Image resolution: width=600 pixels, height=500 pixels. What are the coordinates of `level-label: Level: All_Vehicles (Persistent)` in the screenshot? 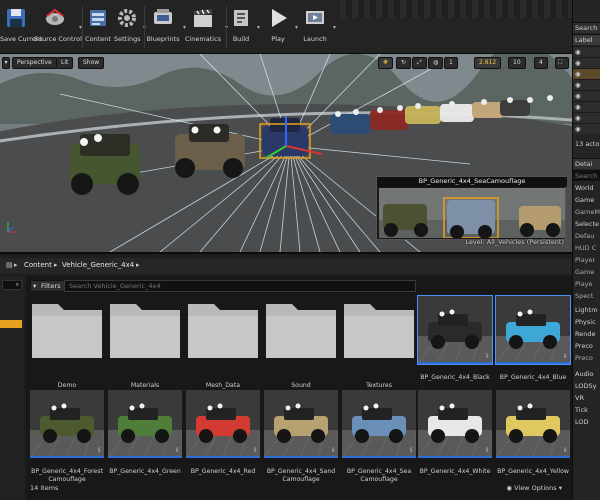 It's located at (514, 242).